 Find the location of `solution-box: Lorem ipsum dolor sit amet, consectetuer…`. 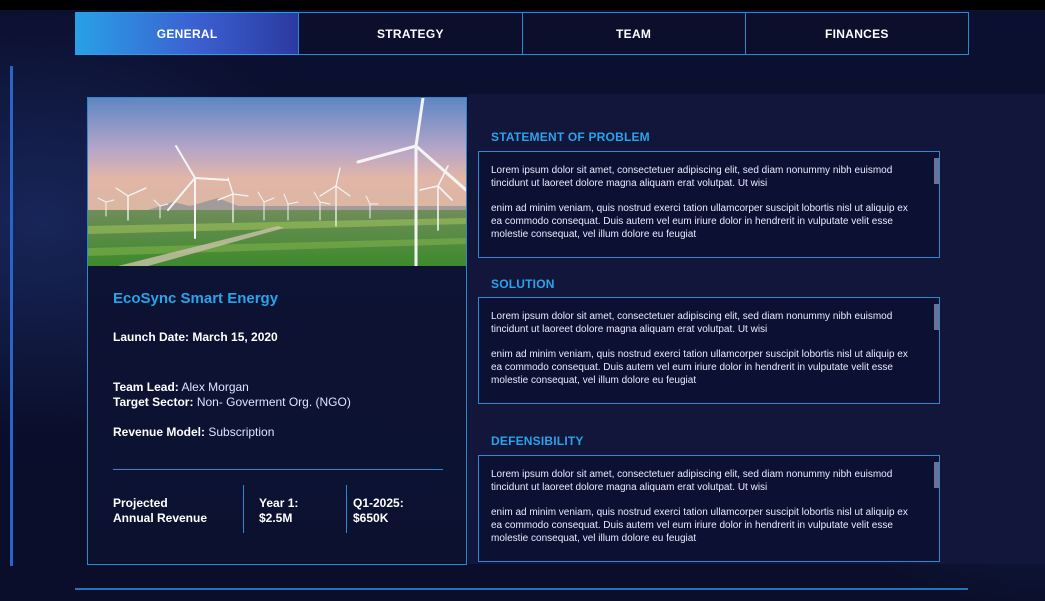

solution-box: Lorem ipsum dolor sit amet, consectetuer… is located at coordinates (709, 350).